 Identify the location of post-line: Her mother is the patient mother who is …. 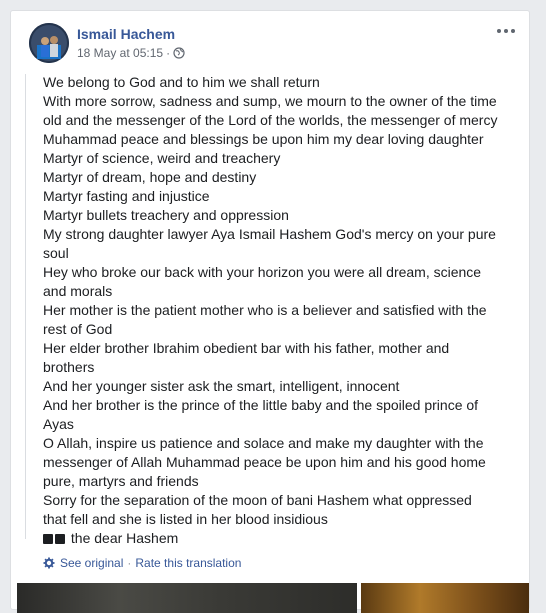
(265, 310).